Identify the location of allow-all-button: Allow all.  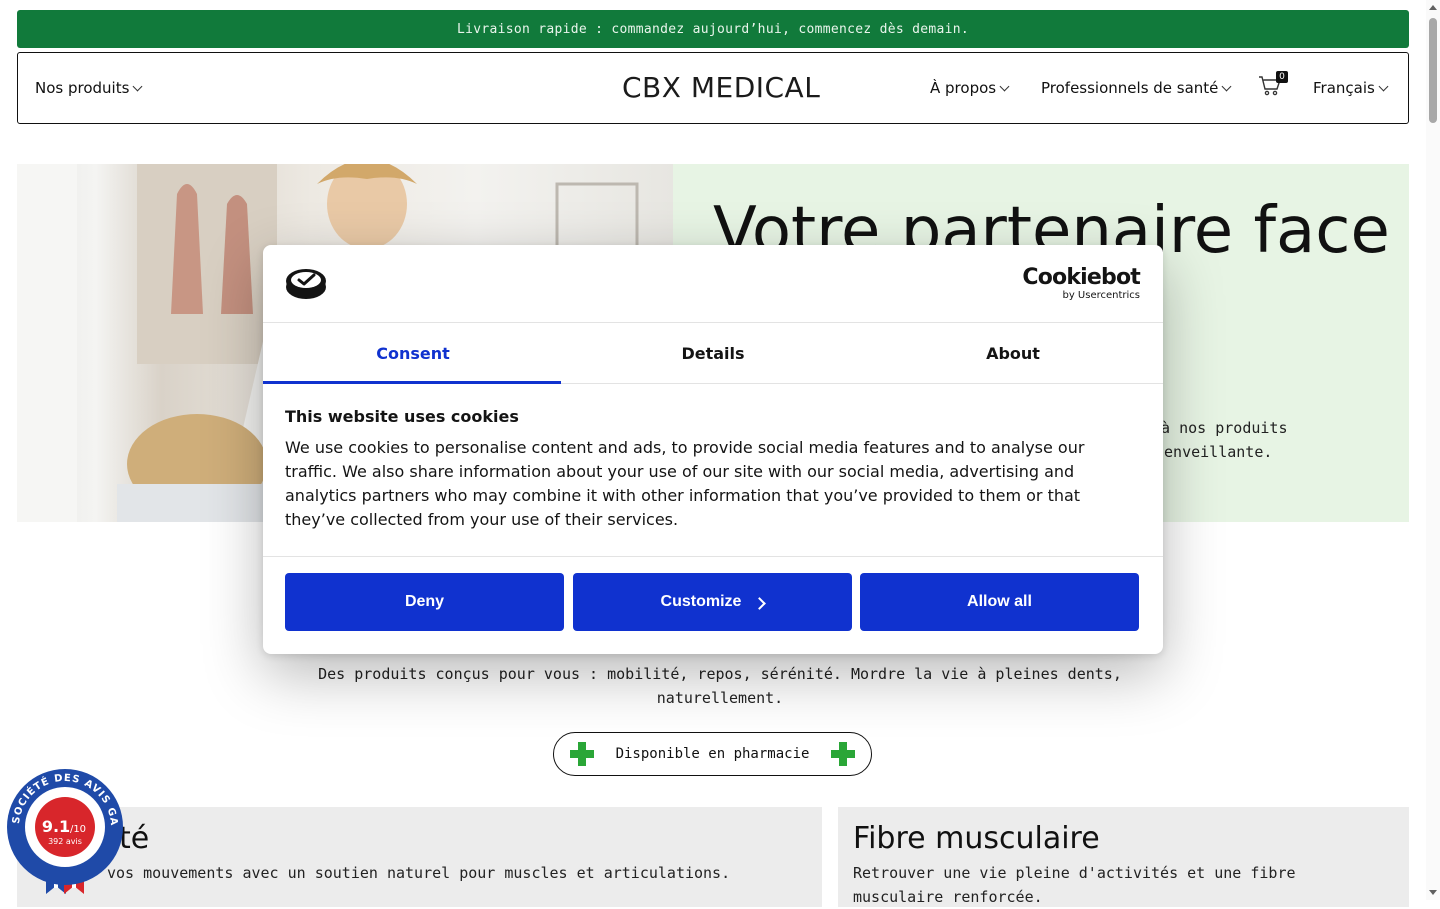
(999, 602).